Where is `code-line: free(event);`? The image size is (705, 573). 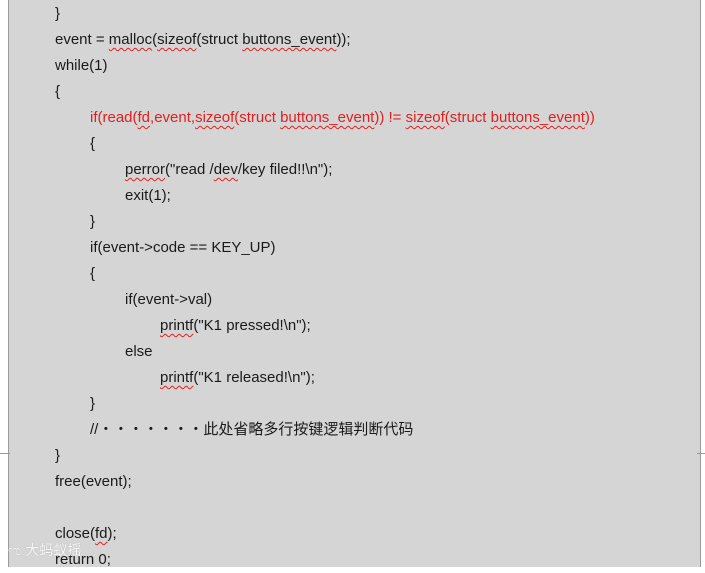 code-line: free(event); is located at coordinates (93, 482).